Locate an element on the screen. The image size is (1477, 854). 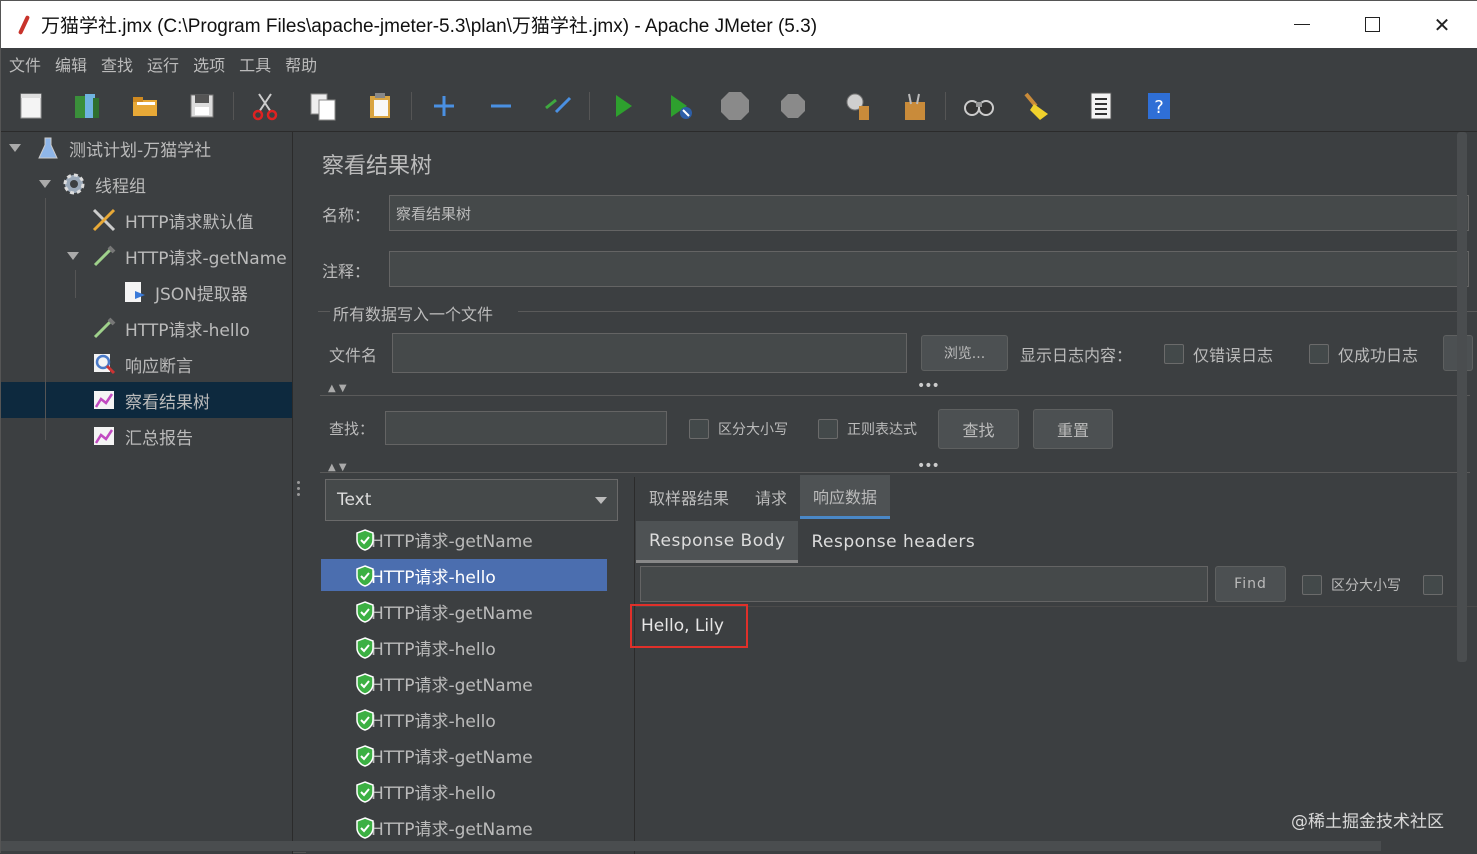
collapse-icon is located at coordinates (501, 106).